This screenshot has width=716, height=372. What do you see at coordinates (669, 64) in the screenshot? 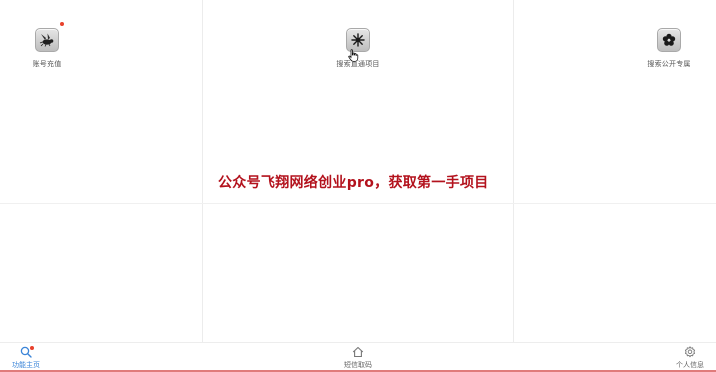
I see `tile-label: 搜索公开专属` at bounding box center [669, 64].